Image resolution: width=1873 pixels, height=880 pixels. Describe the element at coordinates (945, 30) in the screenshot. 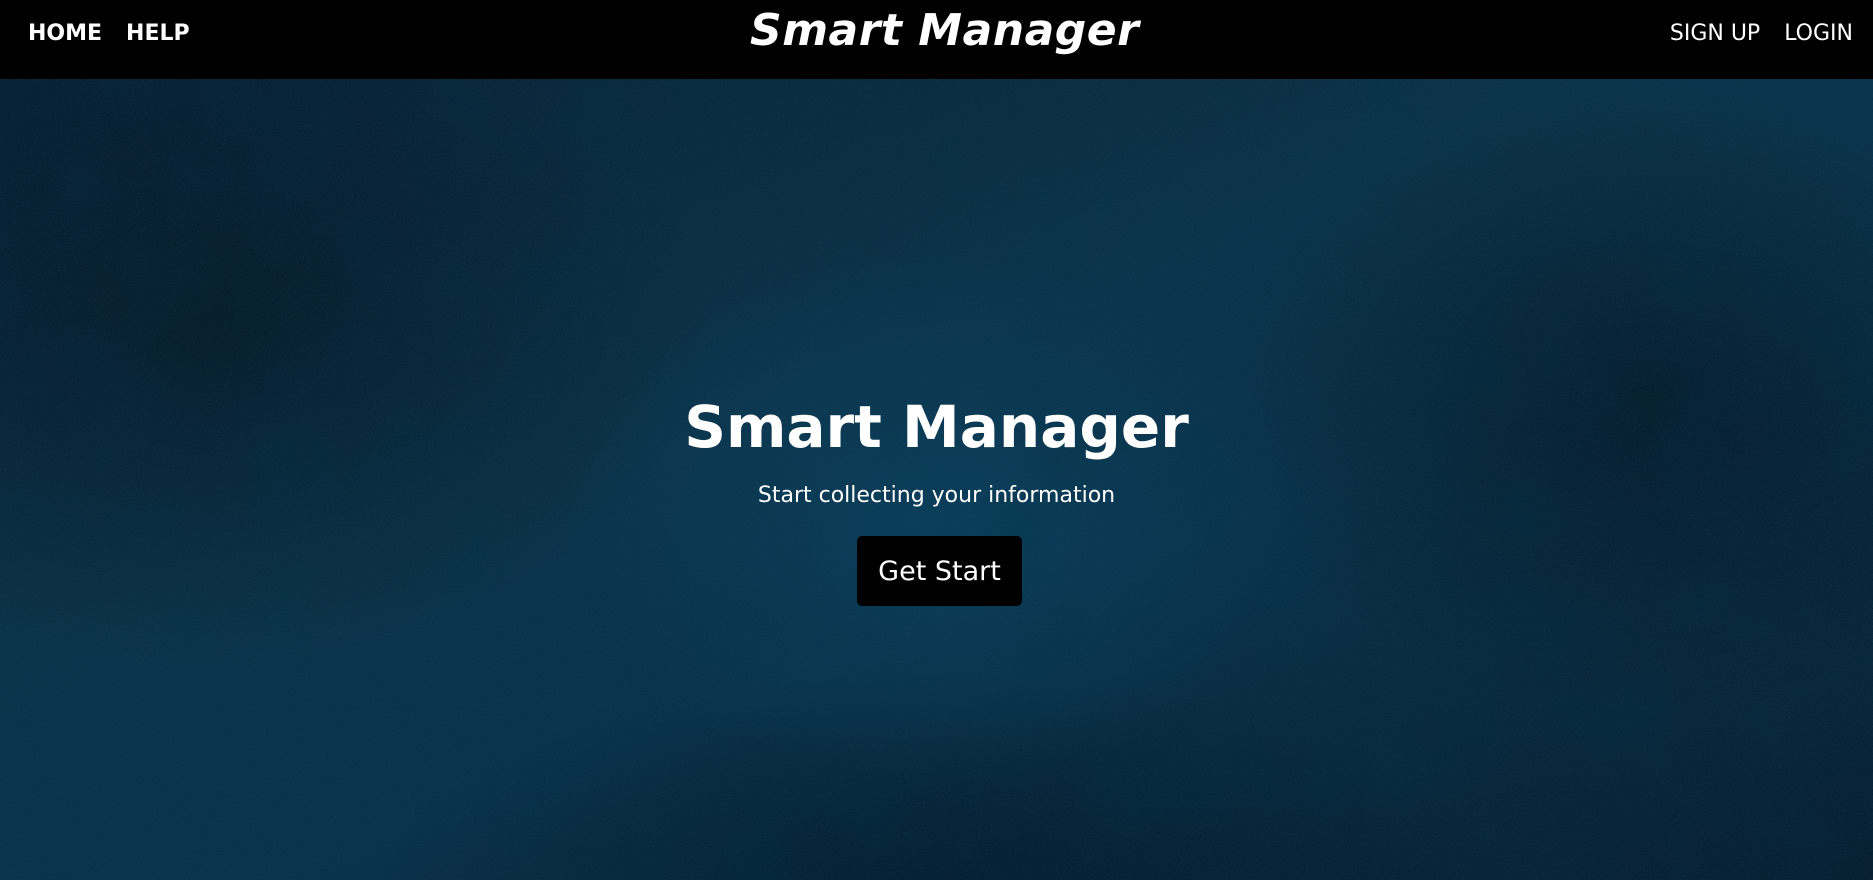

I see `brand-title: Smart Manager` at that location.